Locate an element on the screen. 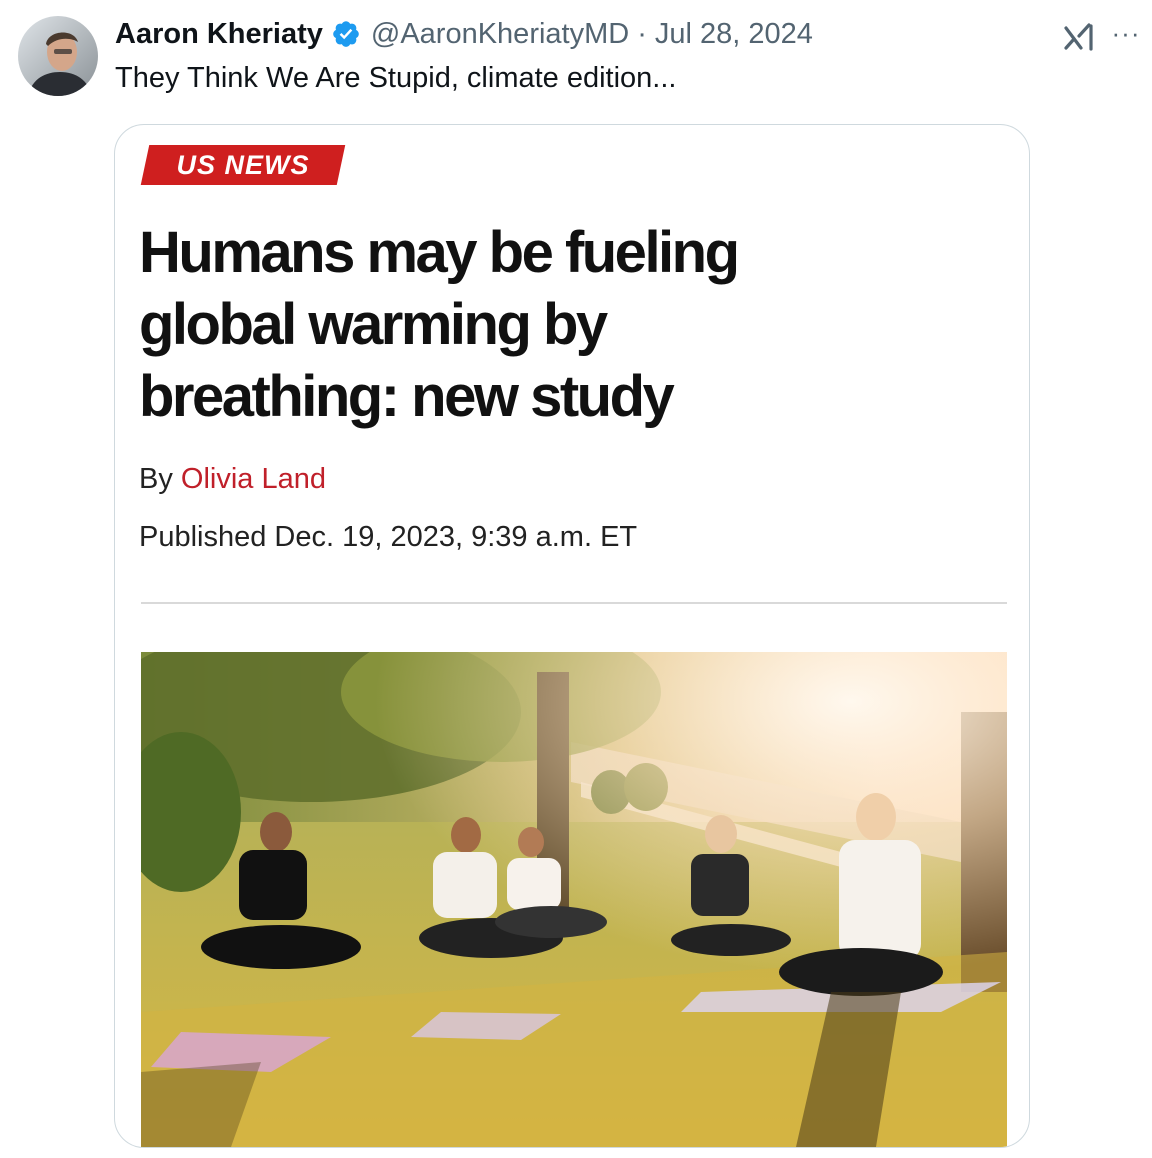 This screenshot has width=1152, height=1158. article-divider is located at coordinates (574, 603).